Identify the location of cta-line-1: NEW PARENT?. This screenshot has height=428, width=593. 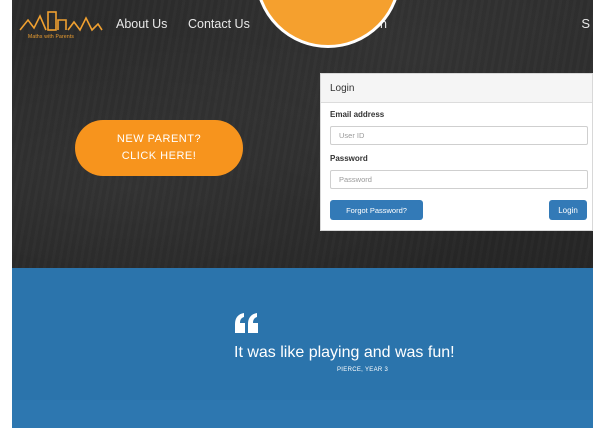
(159, 139).